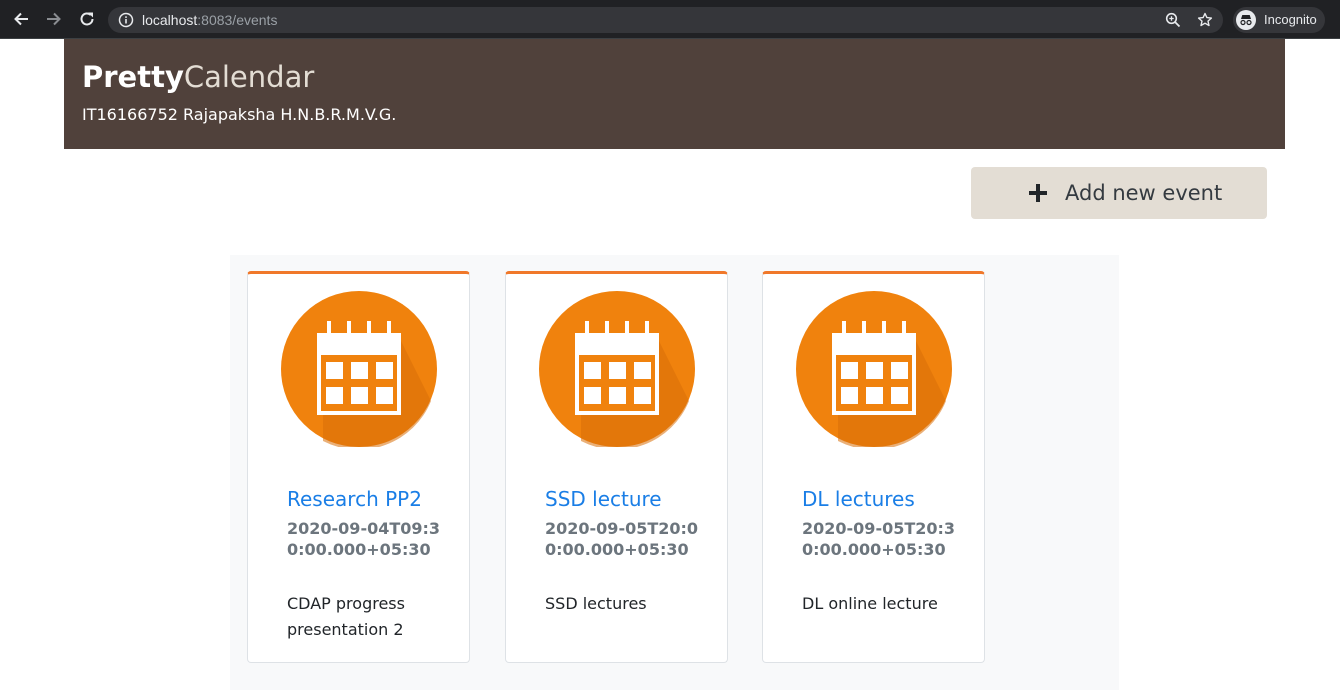  Describe the element at coordinates (1290, 19) in the screenshot. I see `profile-label: Incognito` at that location.